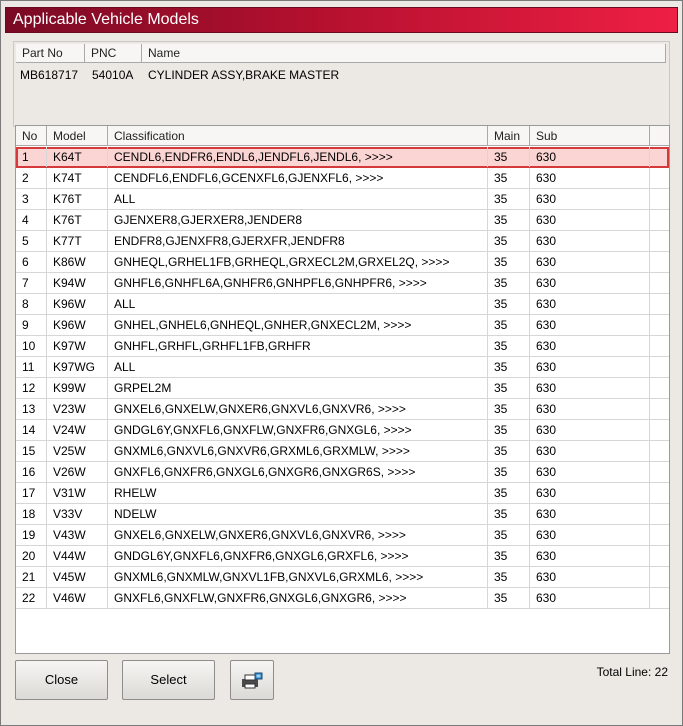  What do you see at coordinates (77, 136) in the screenshot?
I see `model-column-header: Model` at bounding box center [77, 136].